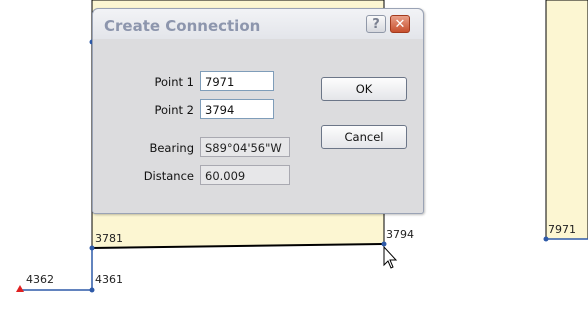 The width and height of the screenshot is (588, 321). Describe the element at coordinates (384, 244) in the screenshot. I see `point-3794-marker` at that location.